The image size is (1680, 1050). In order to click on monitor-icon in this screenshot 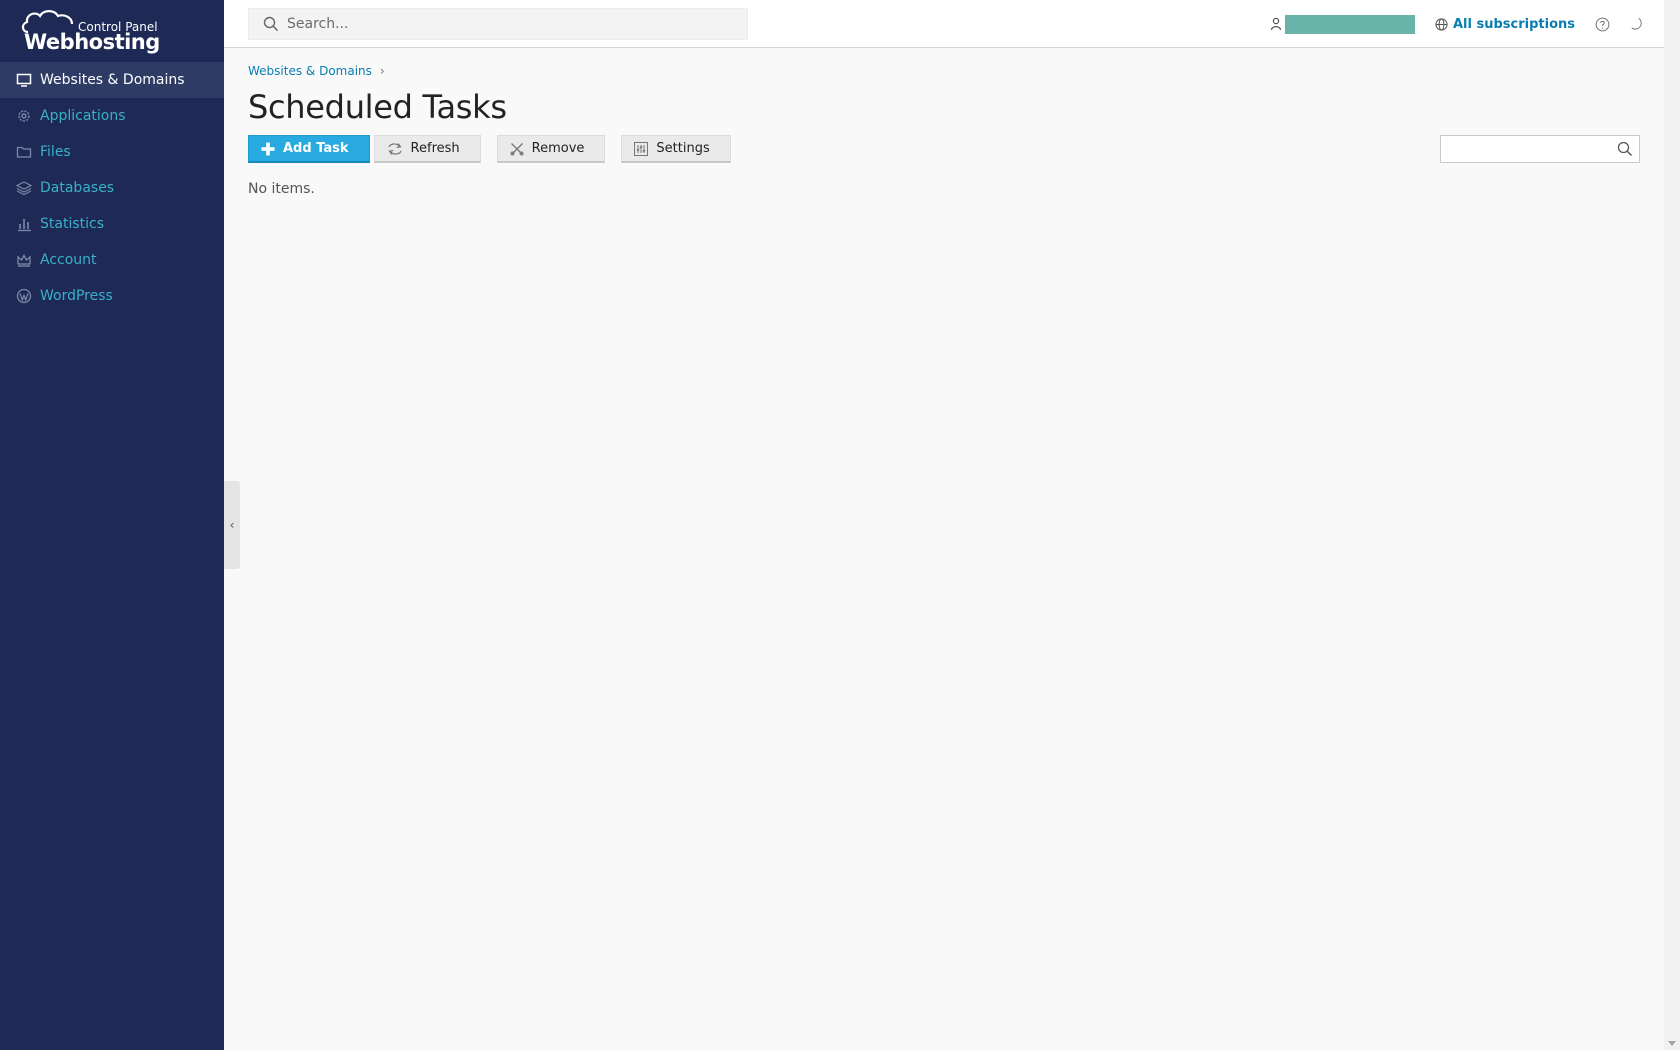, I will do `click(24, 80)`.